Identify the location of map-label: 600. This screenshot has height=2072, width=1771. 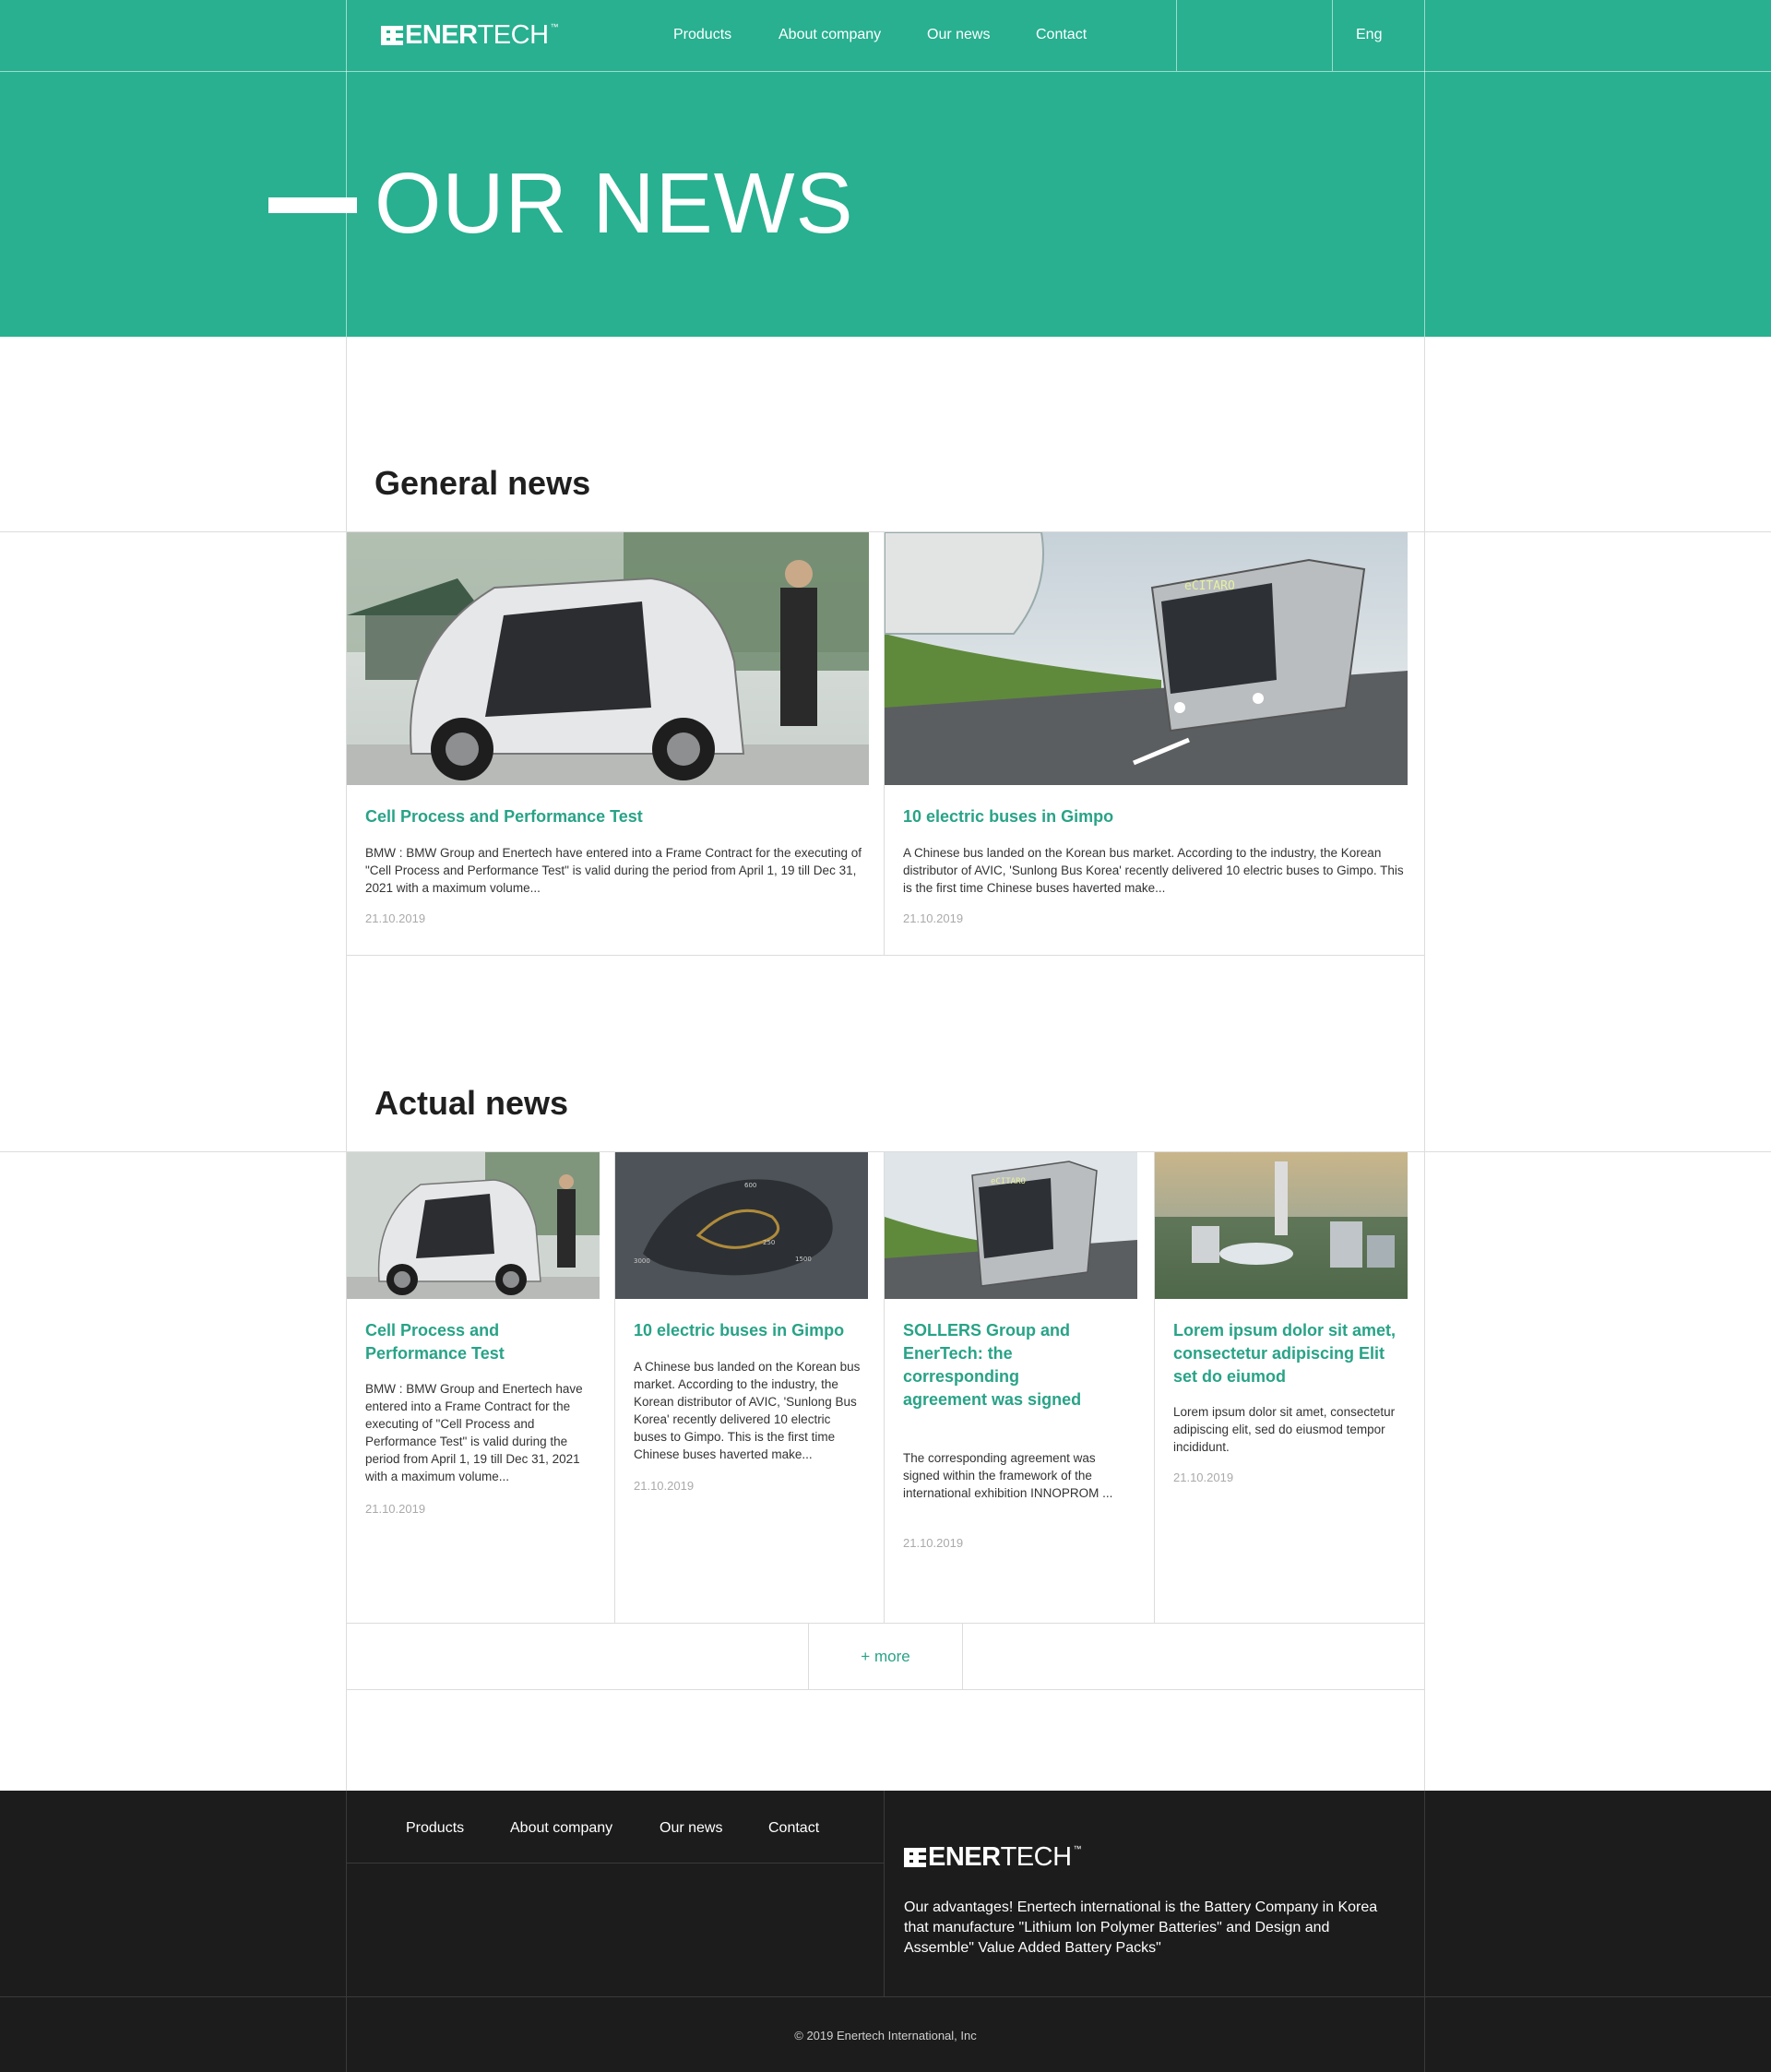
(750, 1185).